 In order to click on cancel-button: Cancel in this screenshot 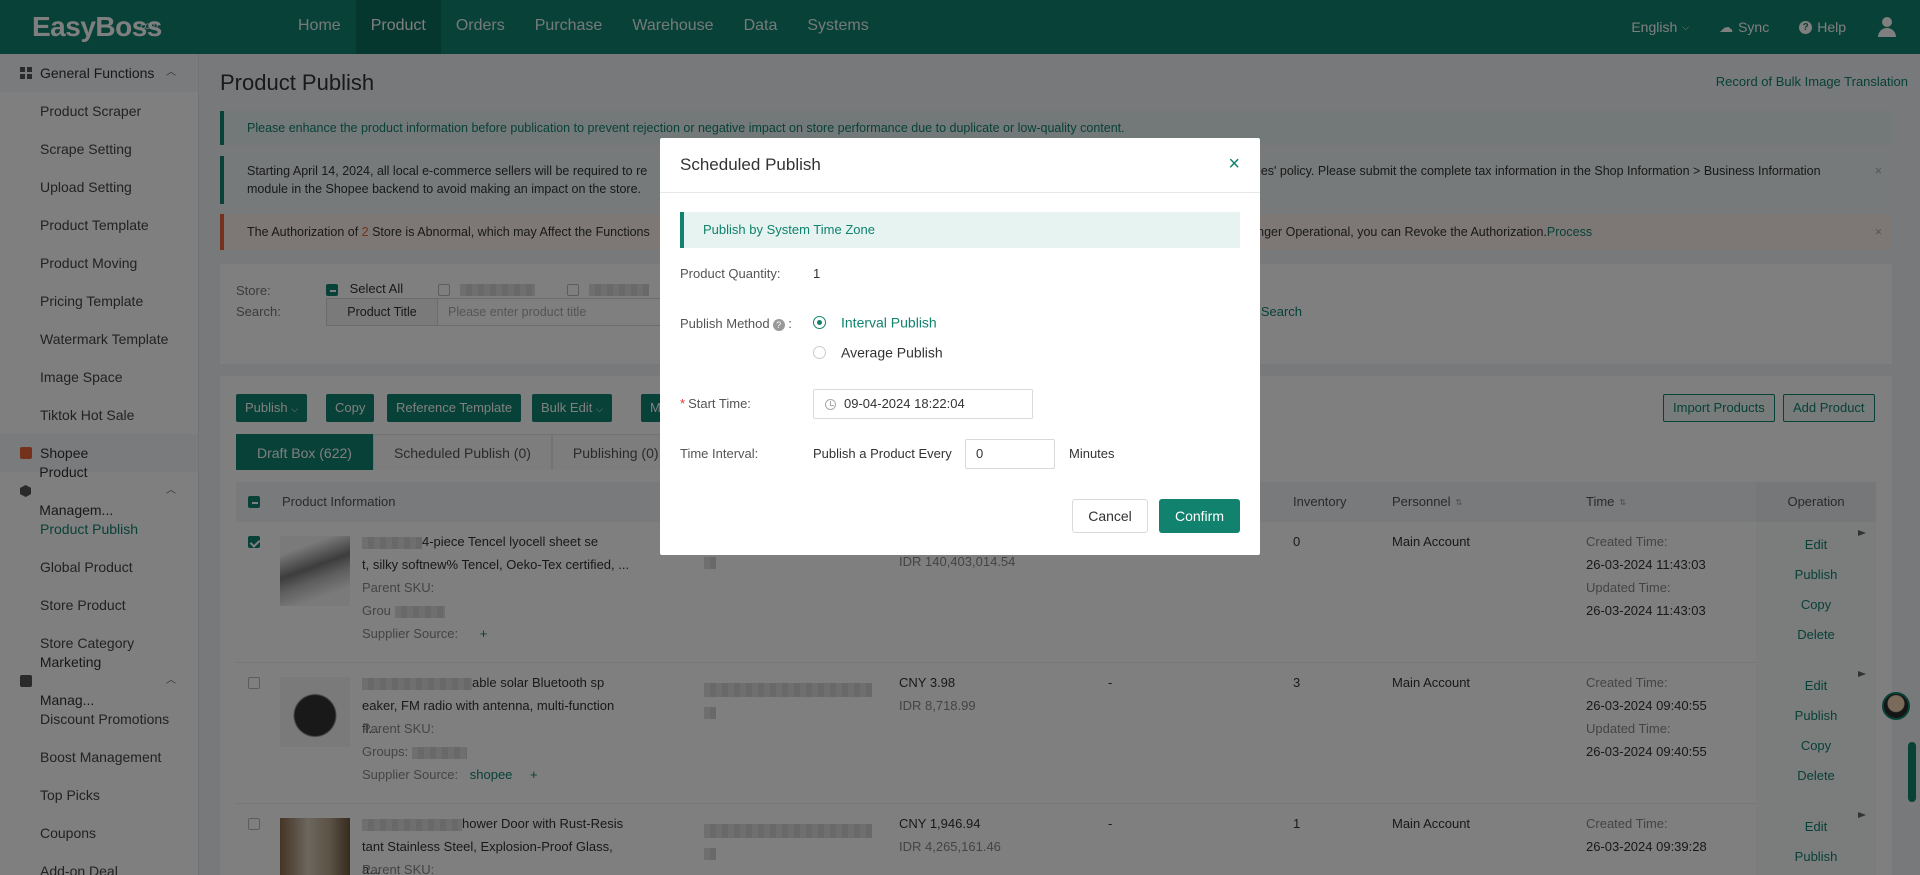, I will do `click(1110, 516)`.